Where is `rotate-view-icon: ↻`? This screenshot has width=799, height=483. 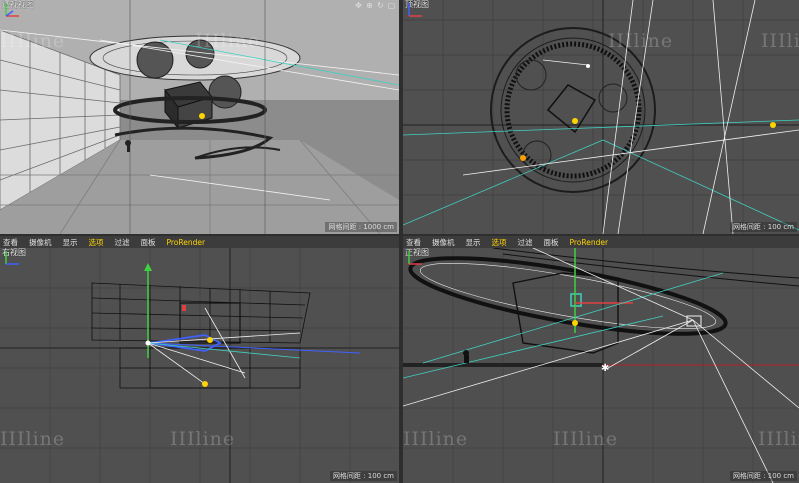
rotate-view-icon: ↻ is located at coordinates (380, 5).